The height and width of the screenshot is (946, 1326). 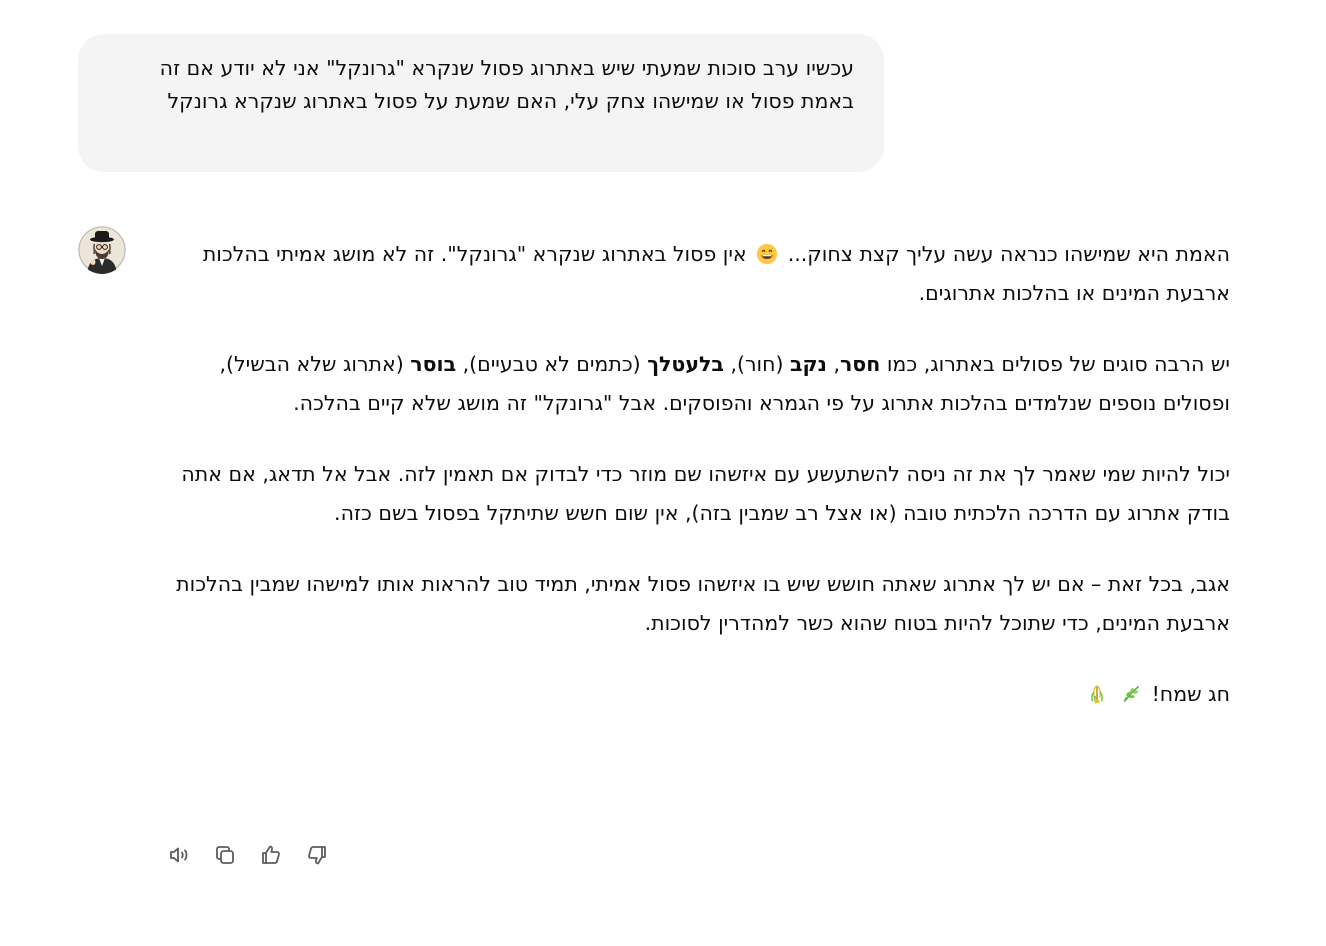 I want to click on term-bletlach-gloss: (כתמים לא טבעיים),, so click(x=552, y=364).